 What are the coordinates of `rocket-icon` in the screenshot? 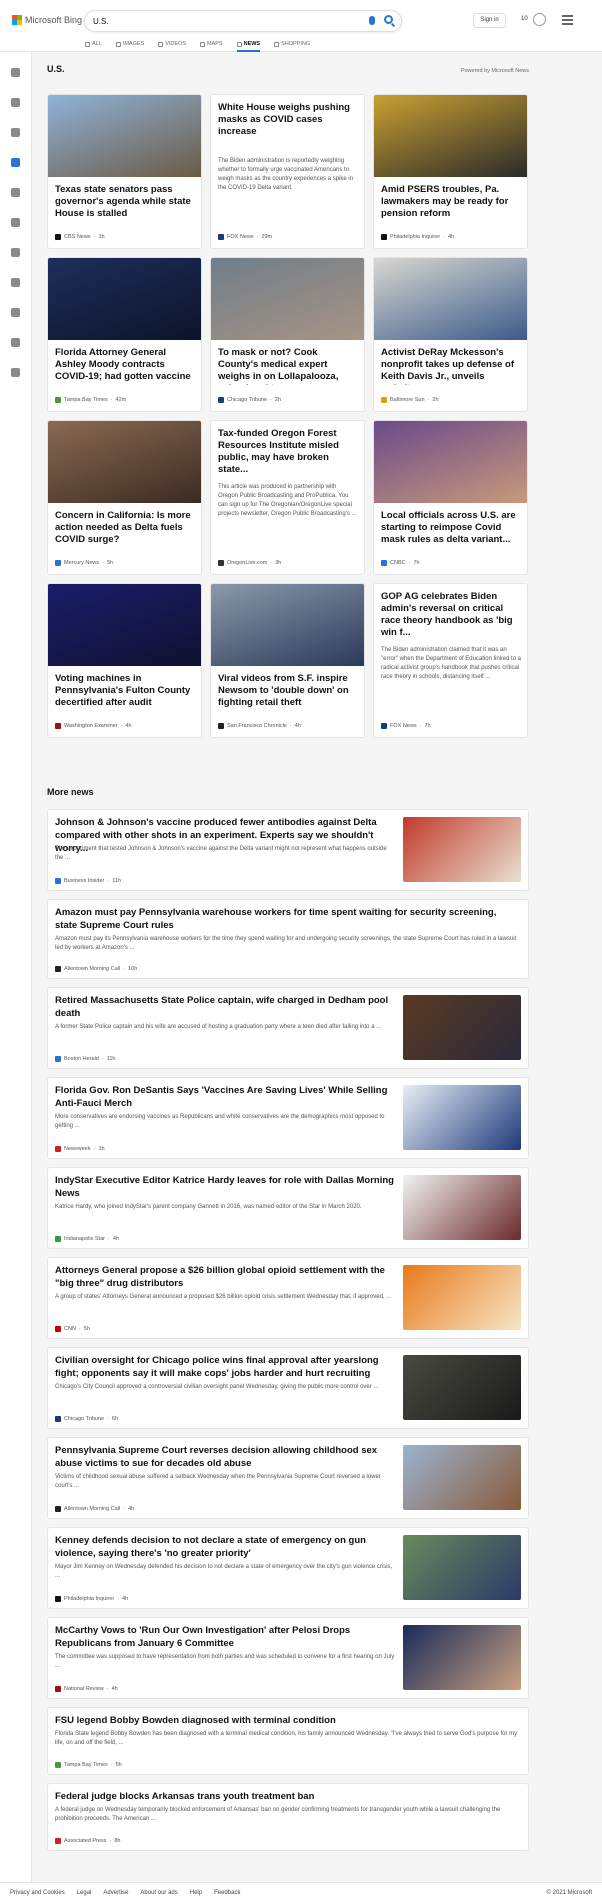 It's located at (15, 282).